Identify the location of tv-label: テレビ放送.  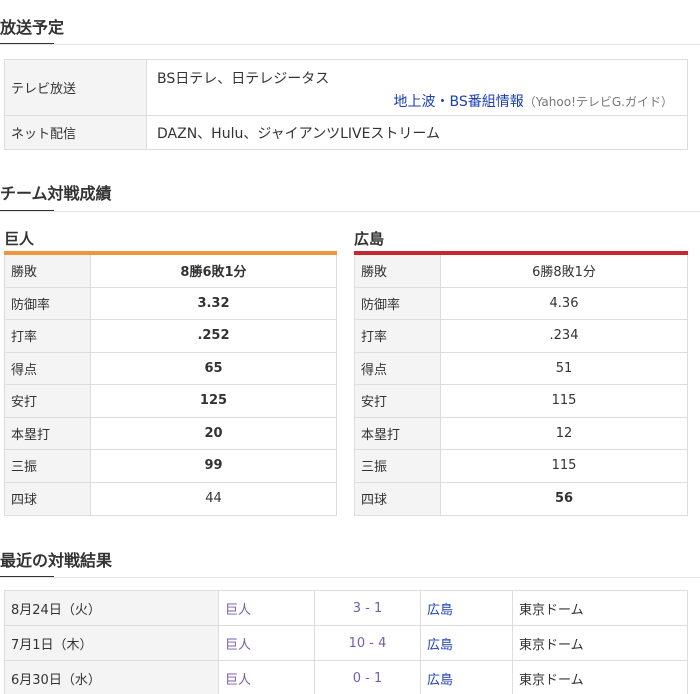
(76, 87).